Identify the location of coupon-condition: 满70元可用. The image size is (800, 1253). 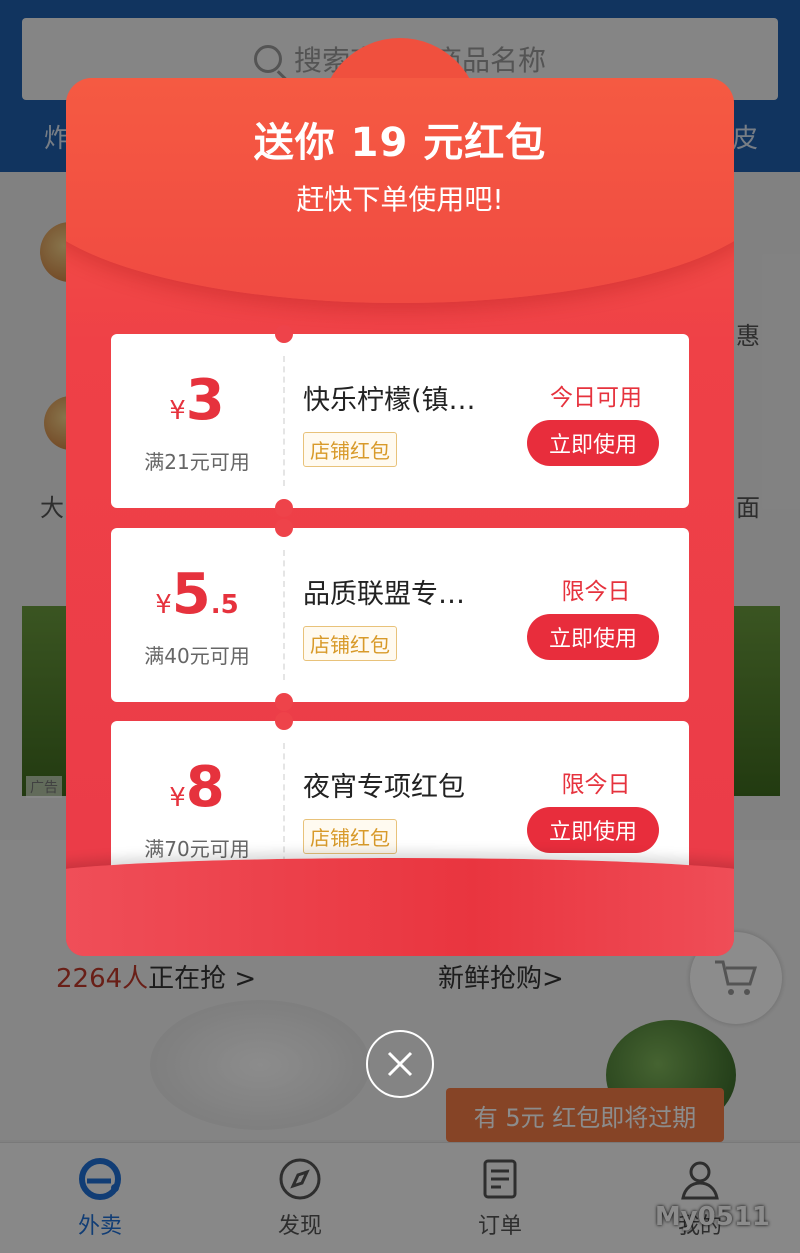
(197, 849).